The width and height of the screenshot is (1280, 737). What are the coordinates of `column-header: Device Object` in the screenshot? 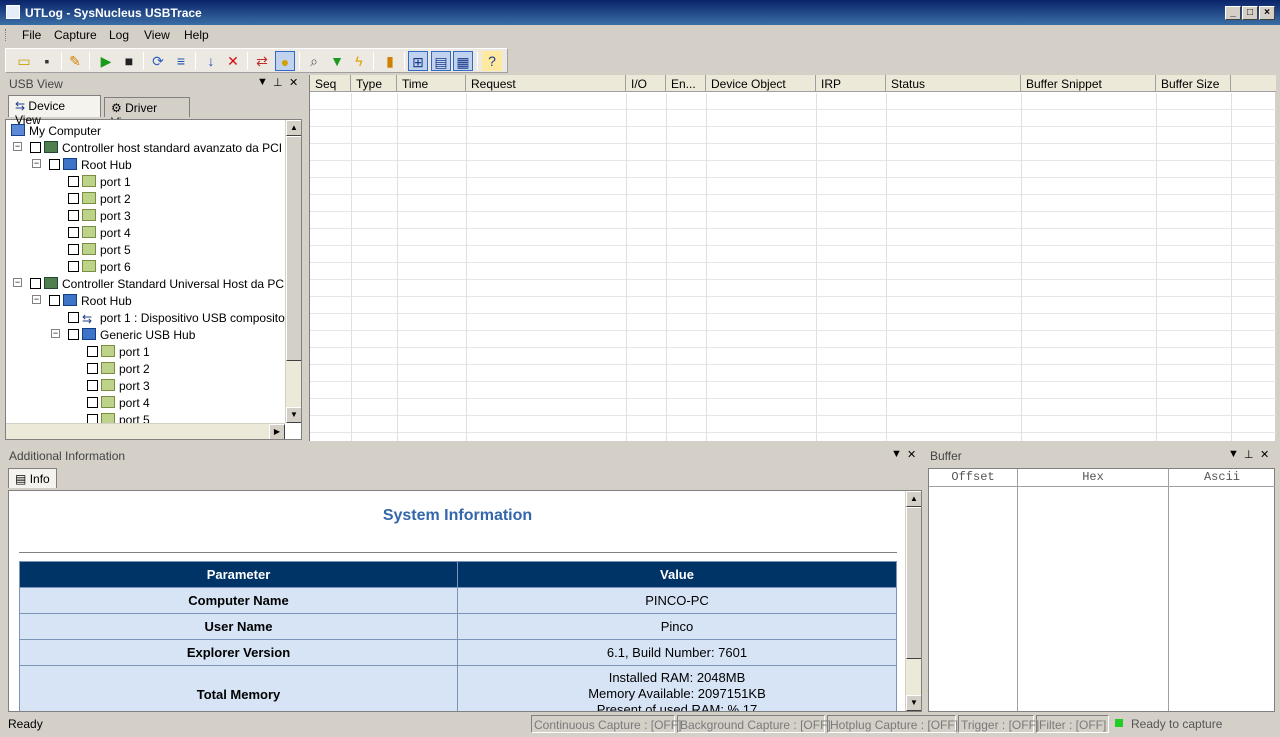 It's located at (761, 83).